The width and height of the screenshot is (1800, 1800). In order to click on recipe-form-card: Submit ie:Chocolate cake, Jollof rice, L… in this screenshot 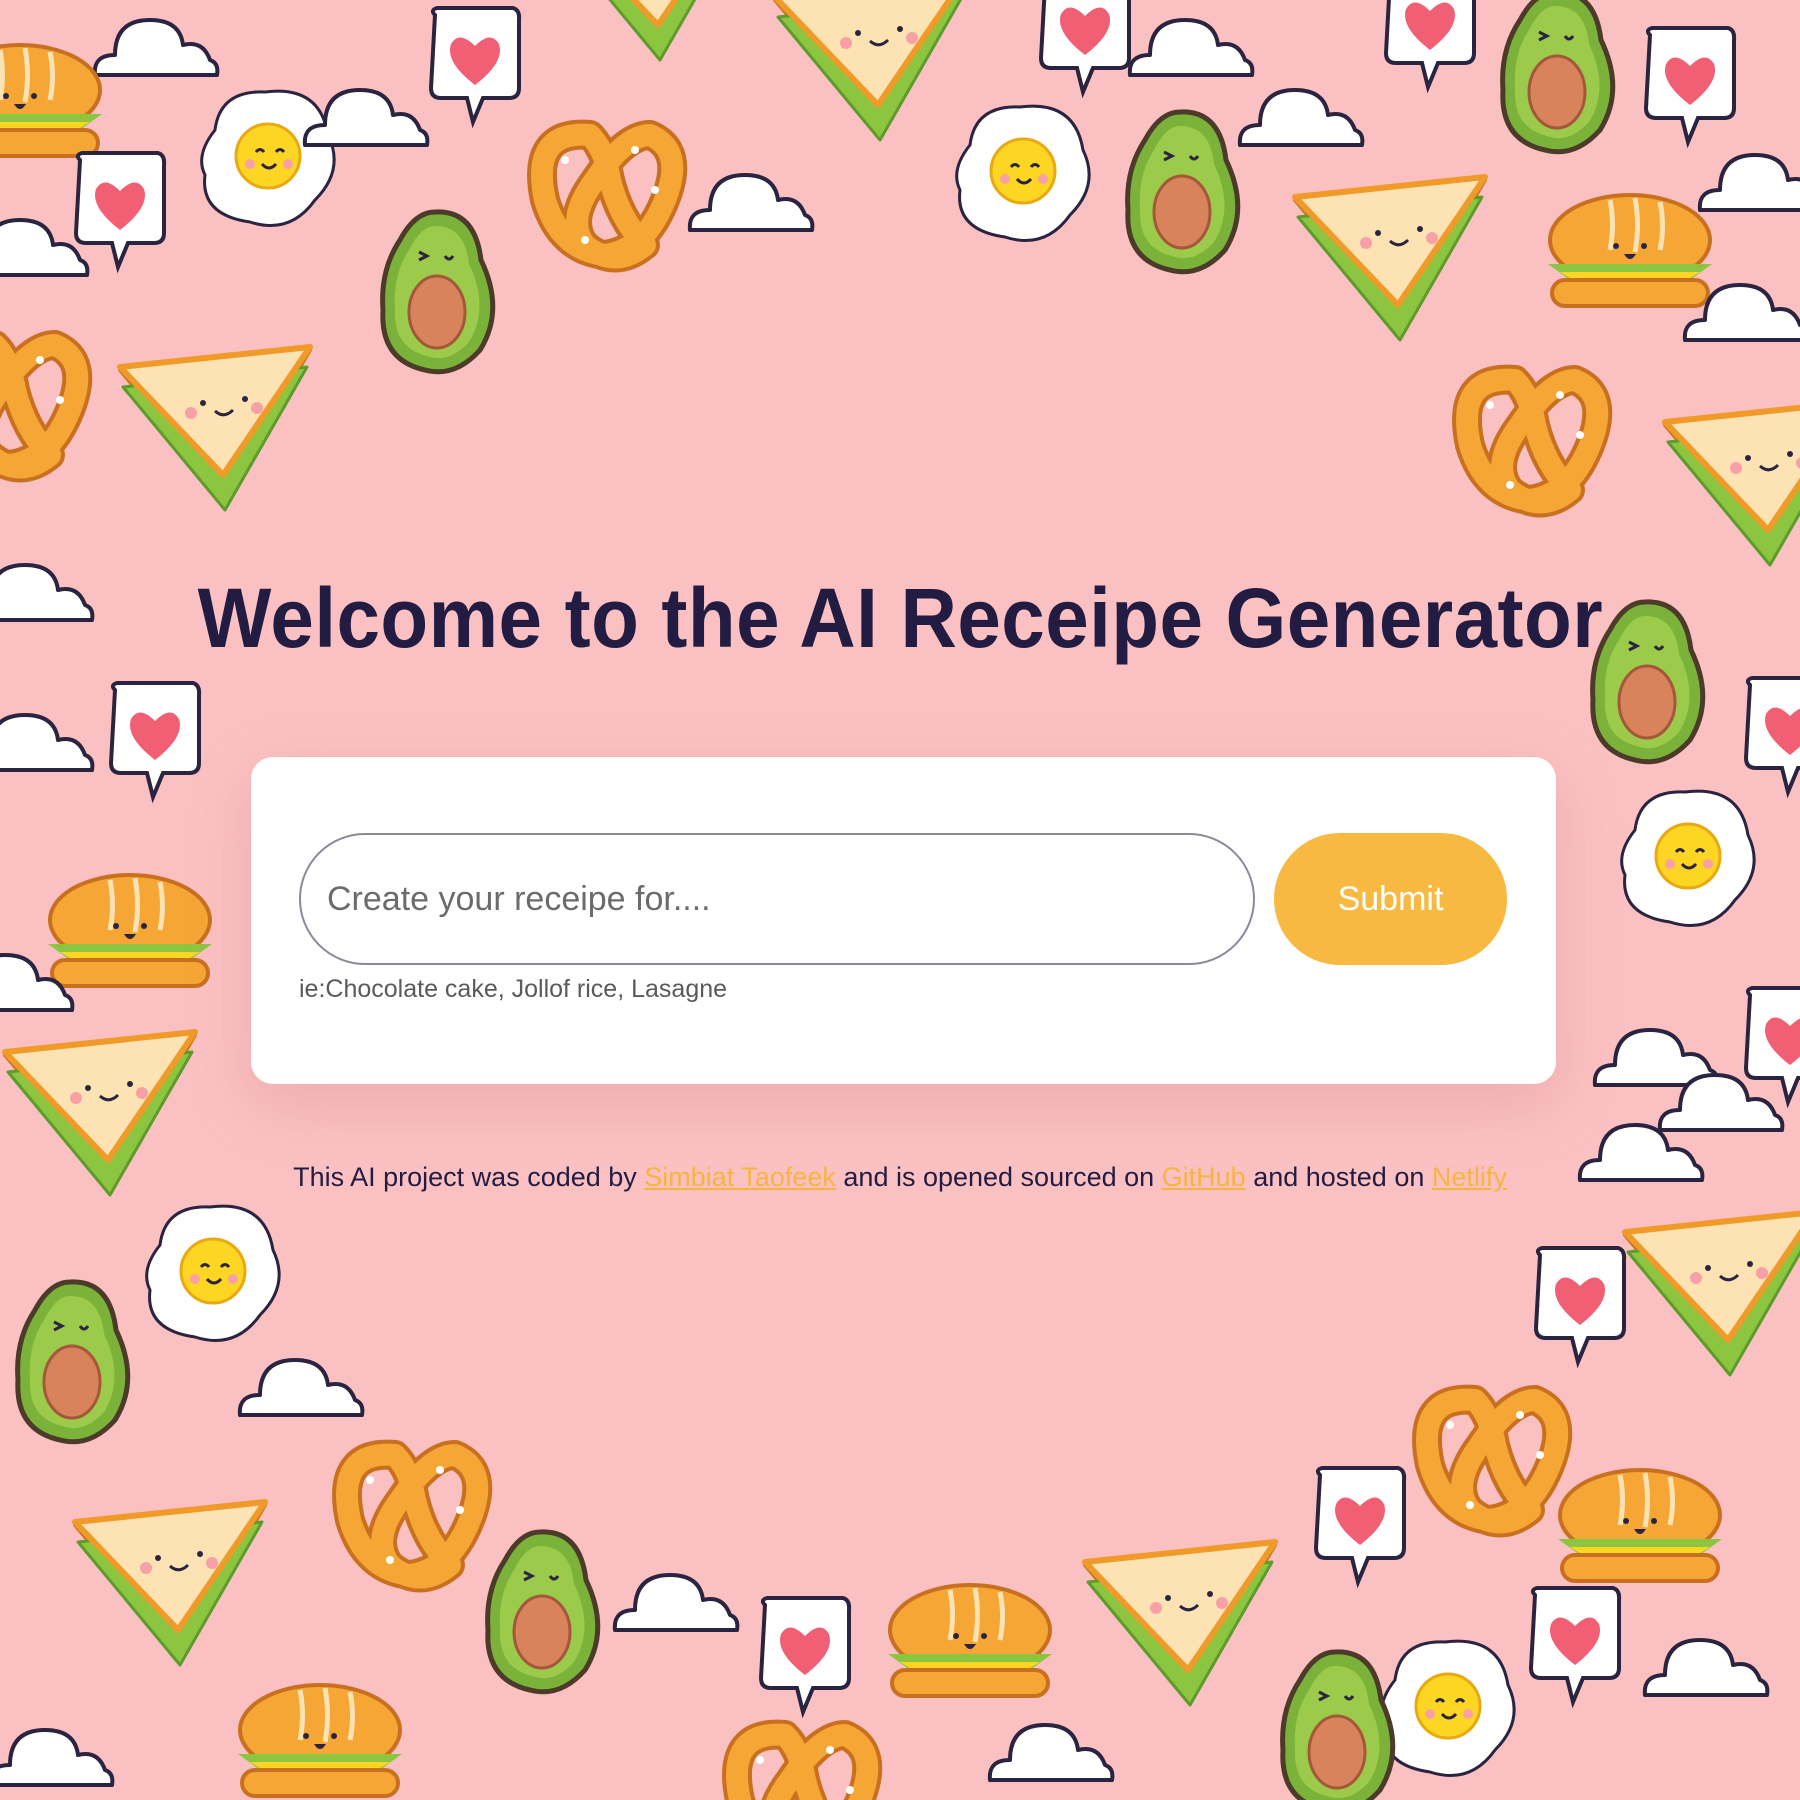, I will do `click(903, 920)`.